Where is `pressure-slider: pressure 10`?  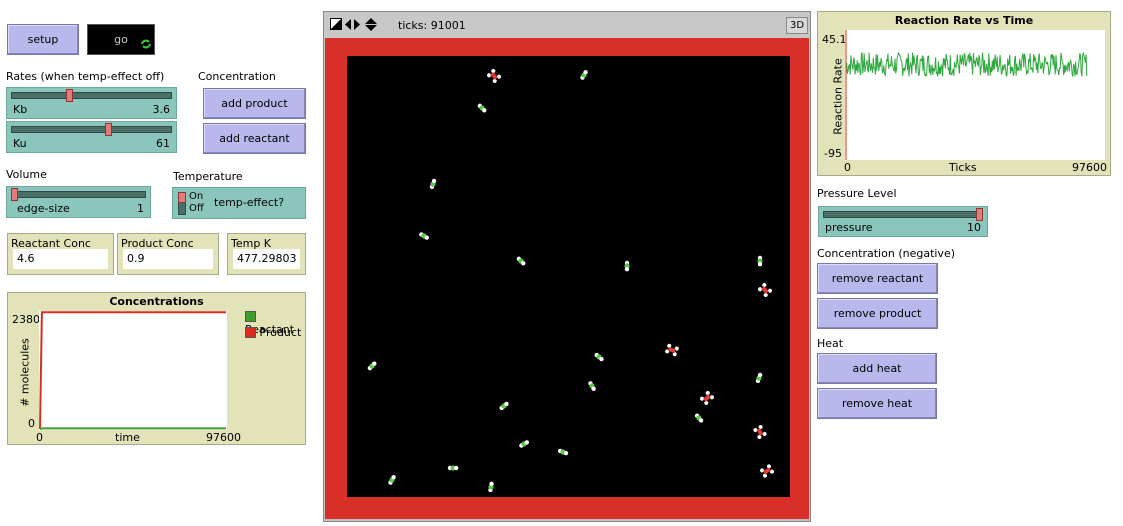
pressure-slider: pressure 10 is located at coordinates (903, 221).